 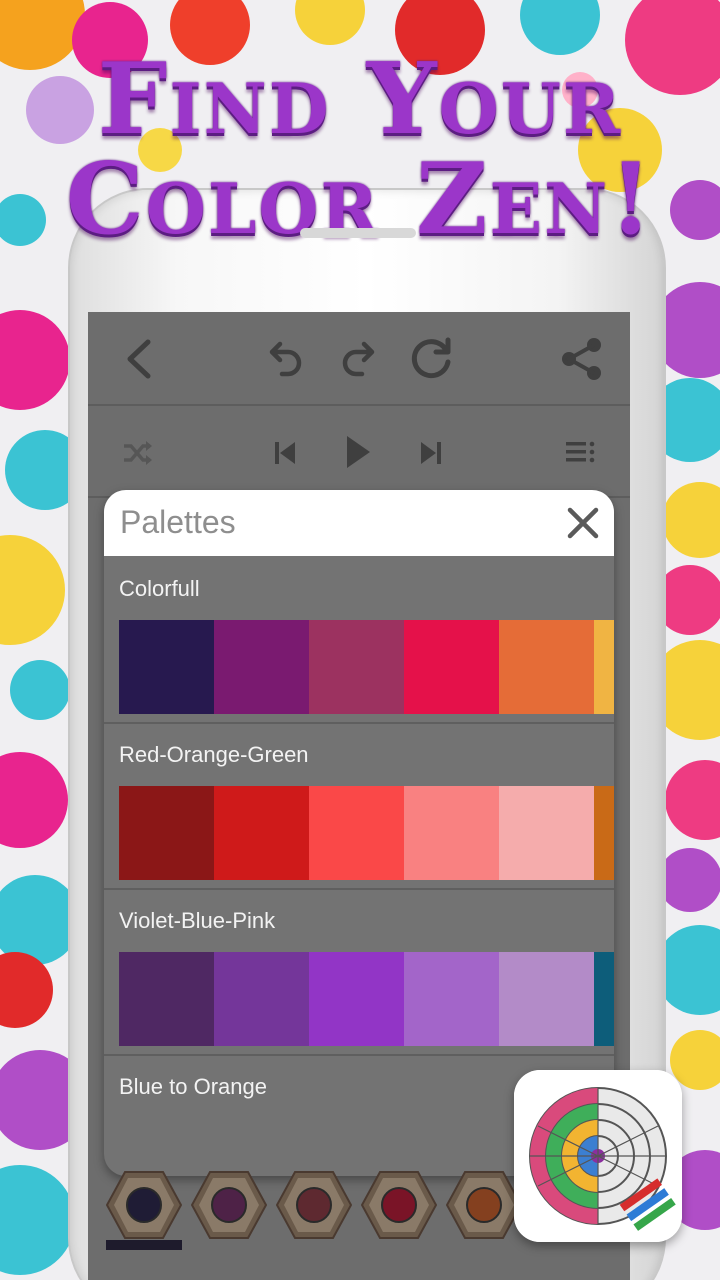 What do you see at coordinates (139, 359) in the screenshot?
I see `back-icon` at bounding box center [139, 359].